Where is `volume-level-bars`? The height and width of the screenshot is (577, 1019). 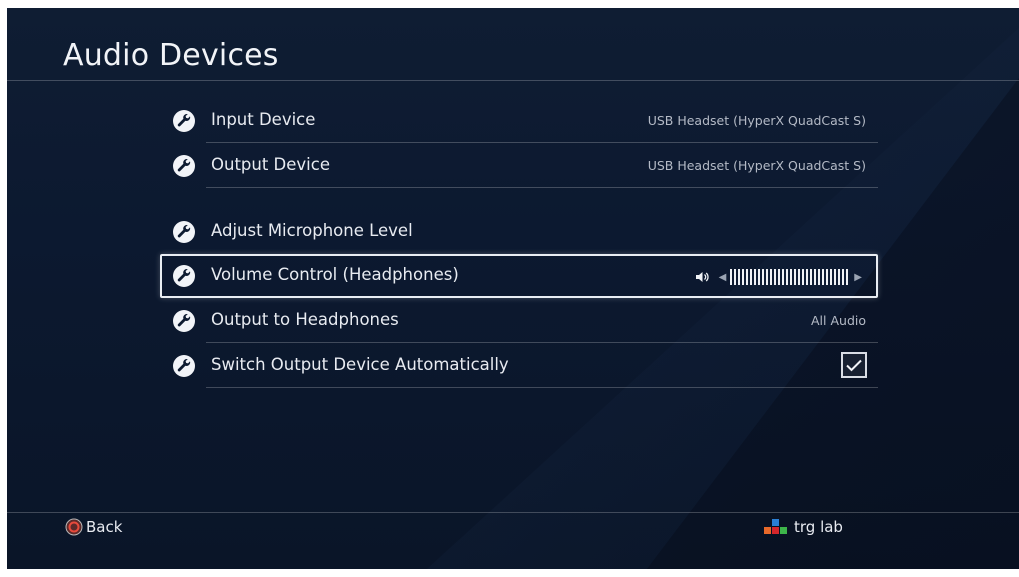 volume-level-bars is located at coordinates (790, 277).